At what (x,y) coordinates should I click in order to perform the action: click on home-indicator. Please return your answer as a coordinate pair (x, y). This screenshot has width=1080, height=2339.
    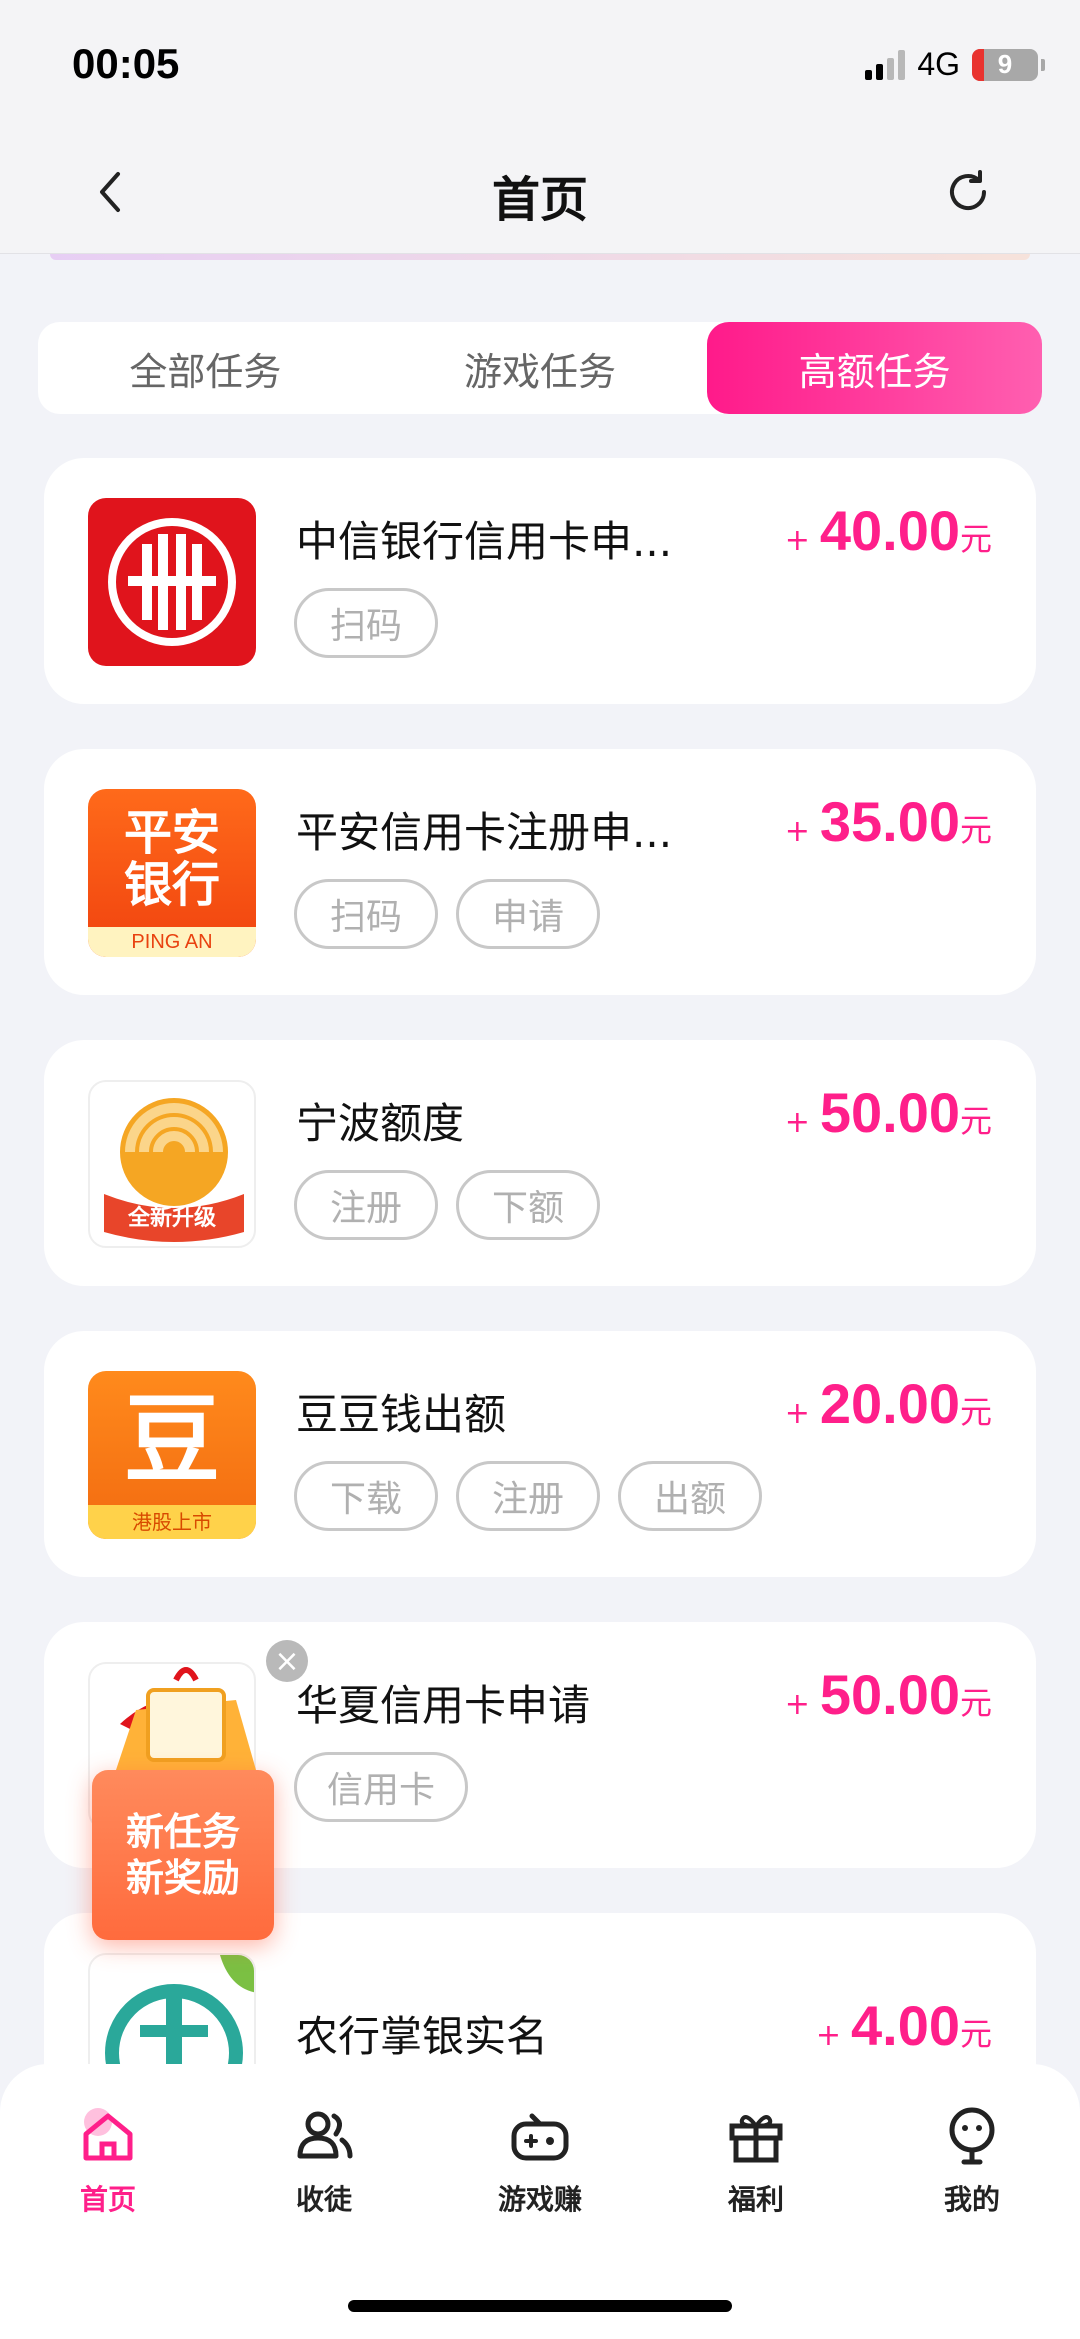
    Looking at the image, I should click on (540, 2306).